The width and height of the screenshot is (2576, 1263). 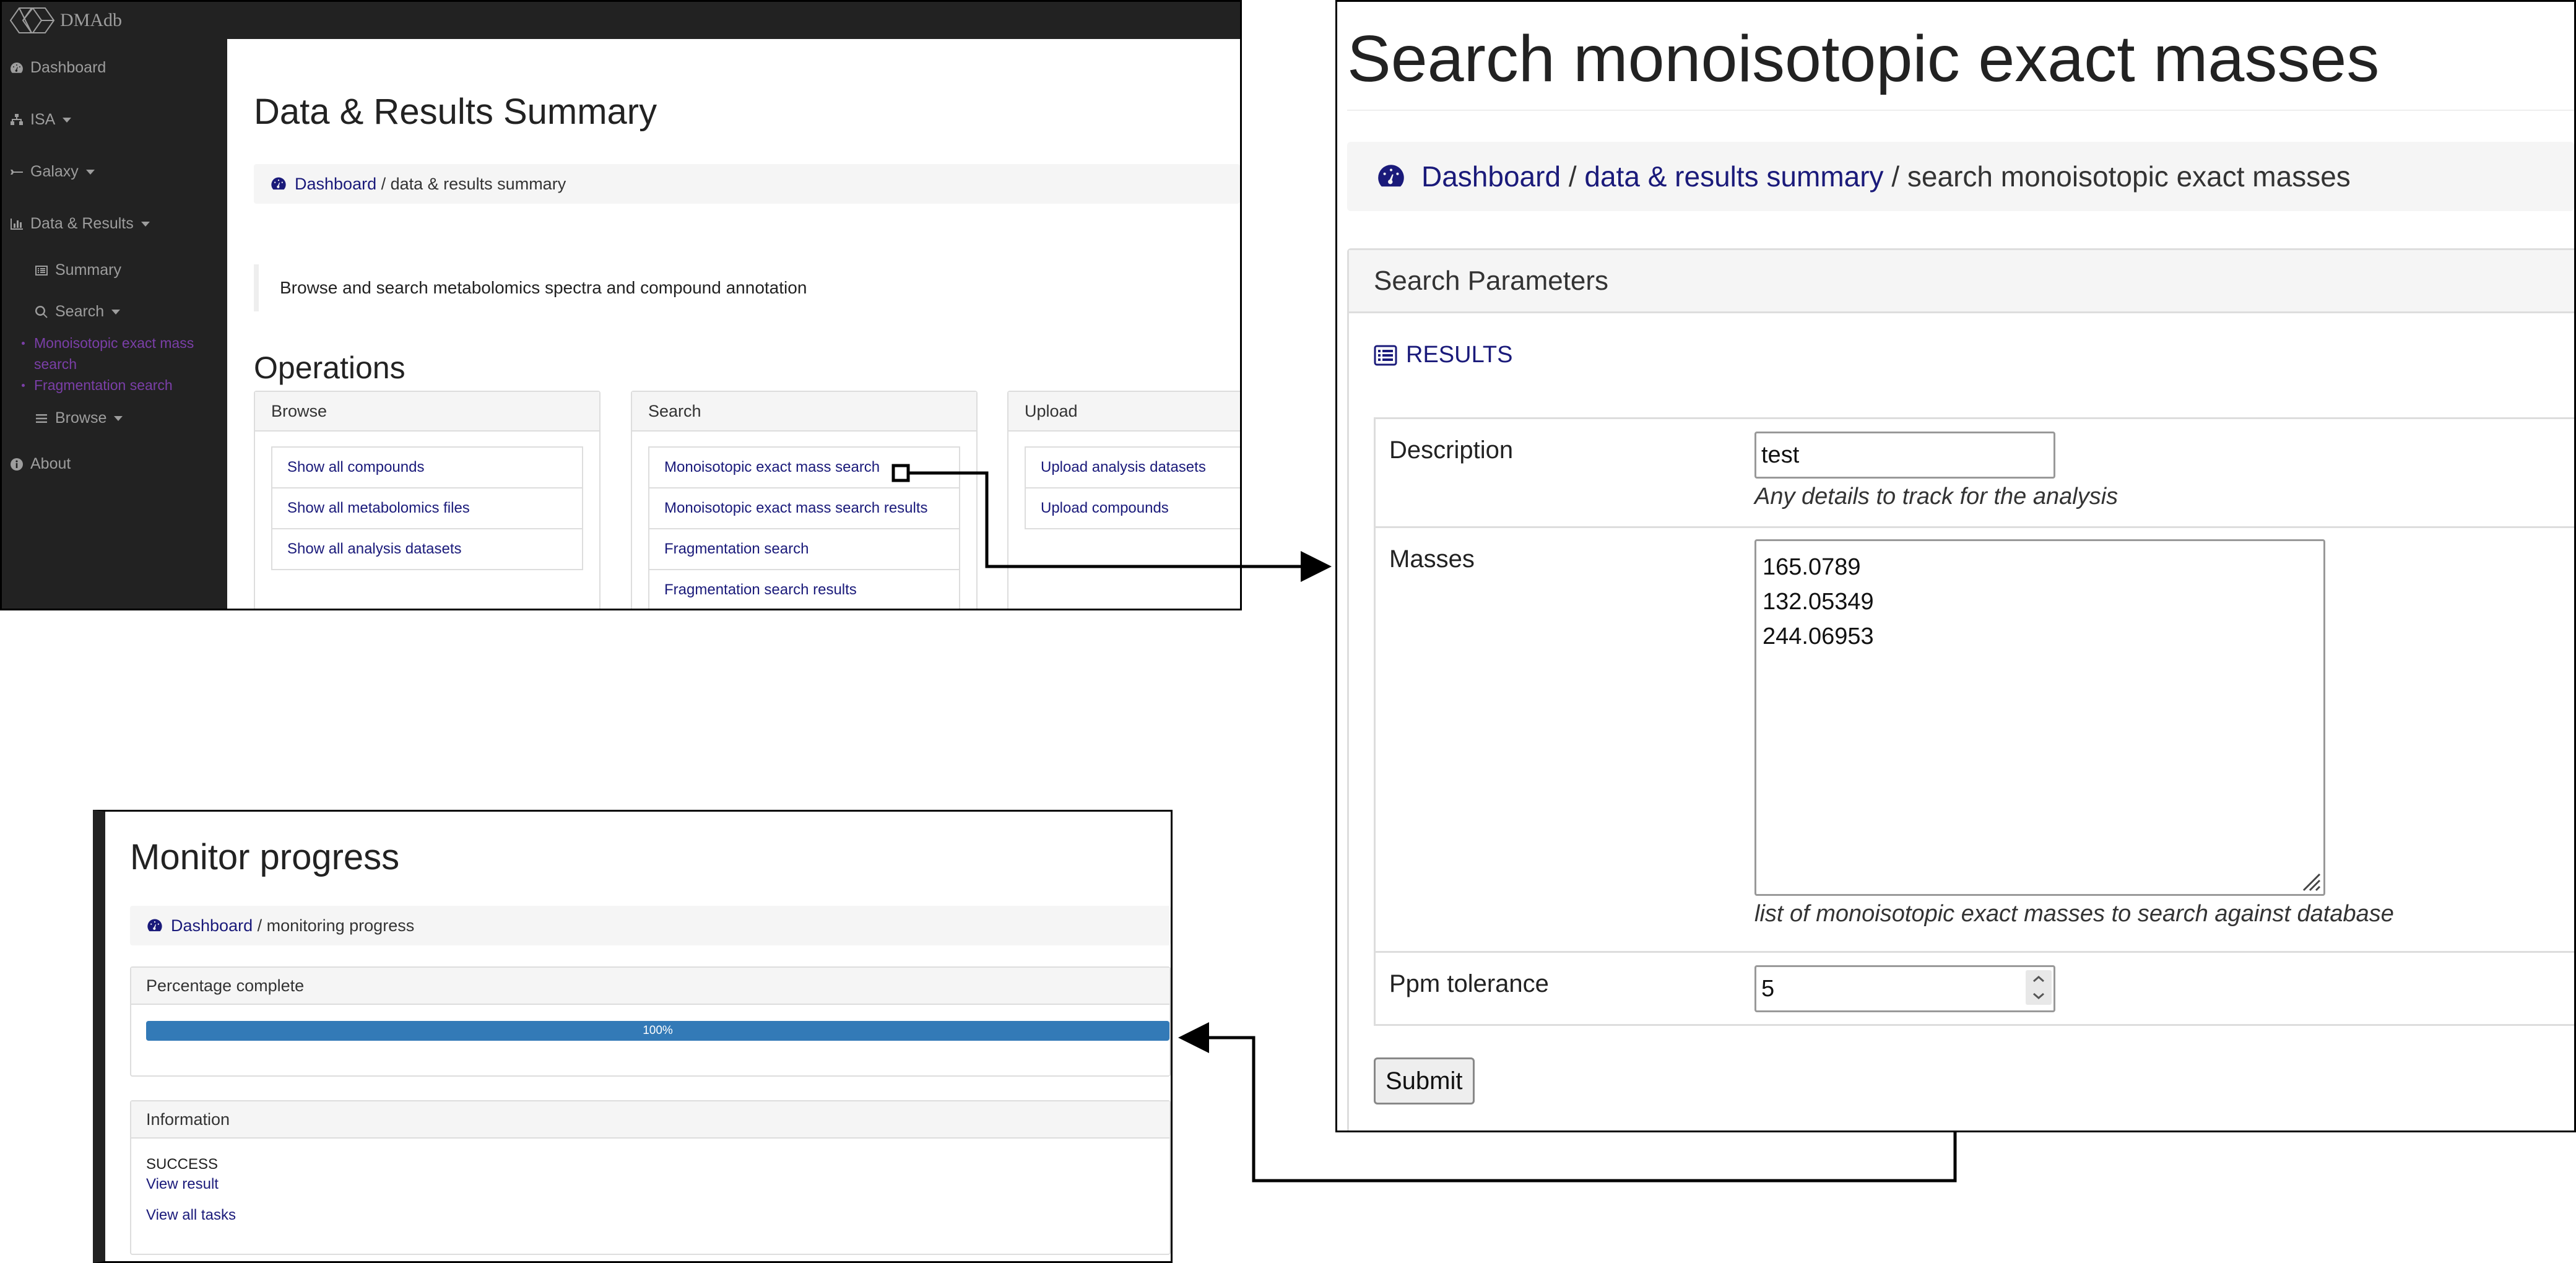 I want to click on list-item-show-metabolomics-files: Show all metabolomics files, so click(x=427, y=508).